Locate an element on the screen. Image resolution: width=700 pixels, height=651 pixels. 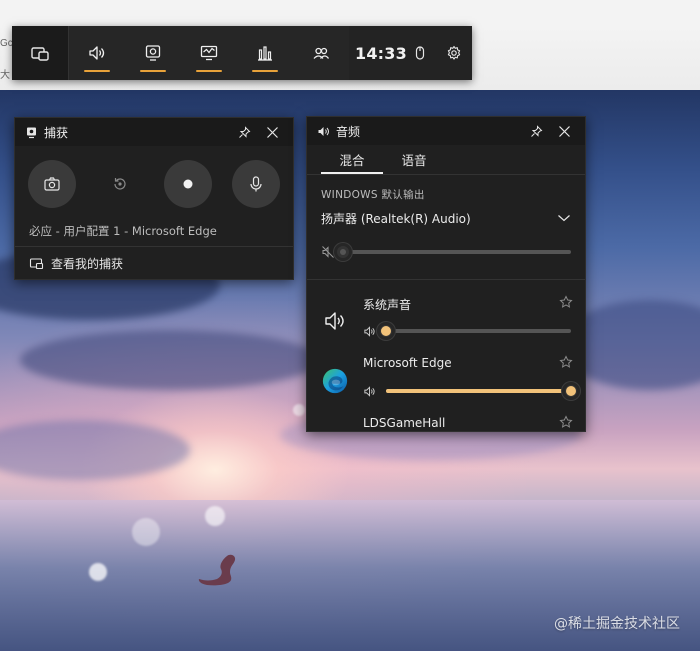
edge-icon is located at coordinates (335, 381).